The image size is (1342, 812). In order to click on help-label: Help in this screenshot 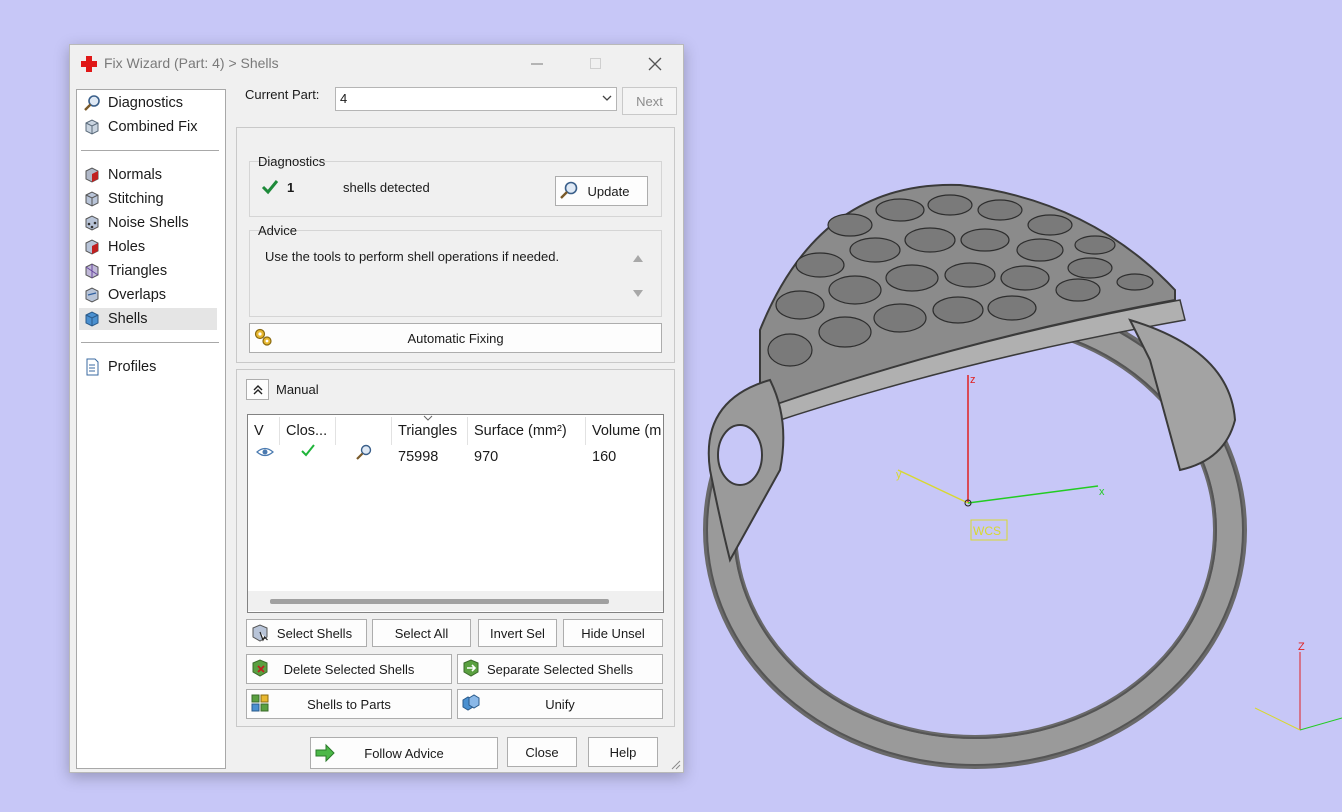, I will do `click(623, 752)`.